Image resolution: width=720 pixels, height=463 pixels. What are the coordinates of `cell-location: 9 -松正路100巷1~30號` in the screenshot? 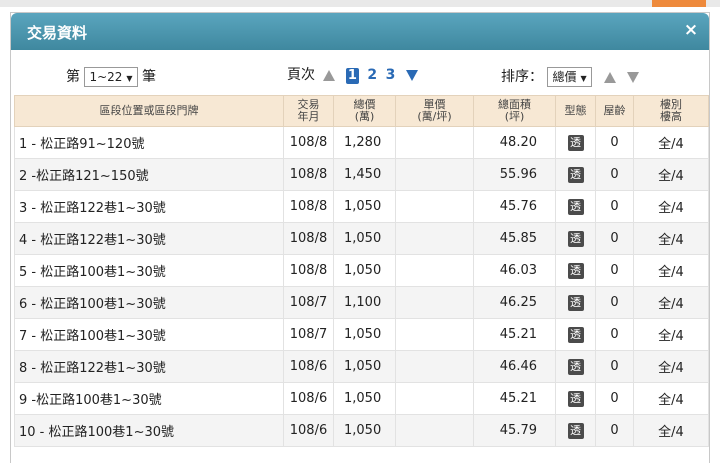 It's located at (149, 398).